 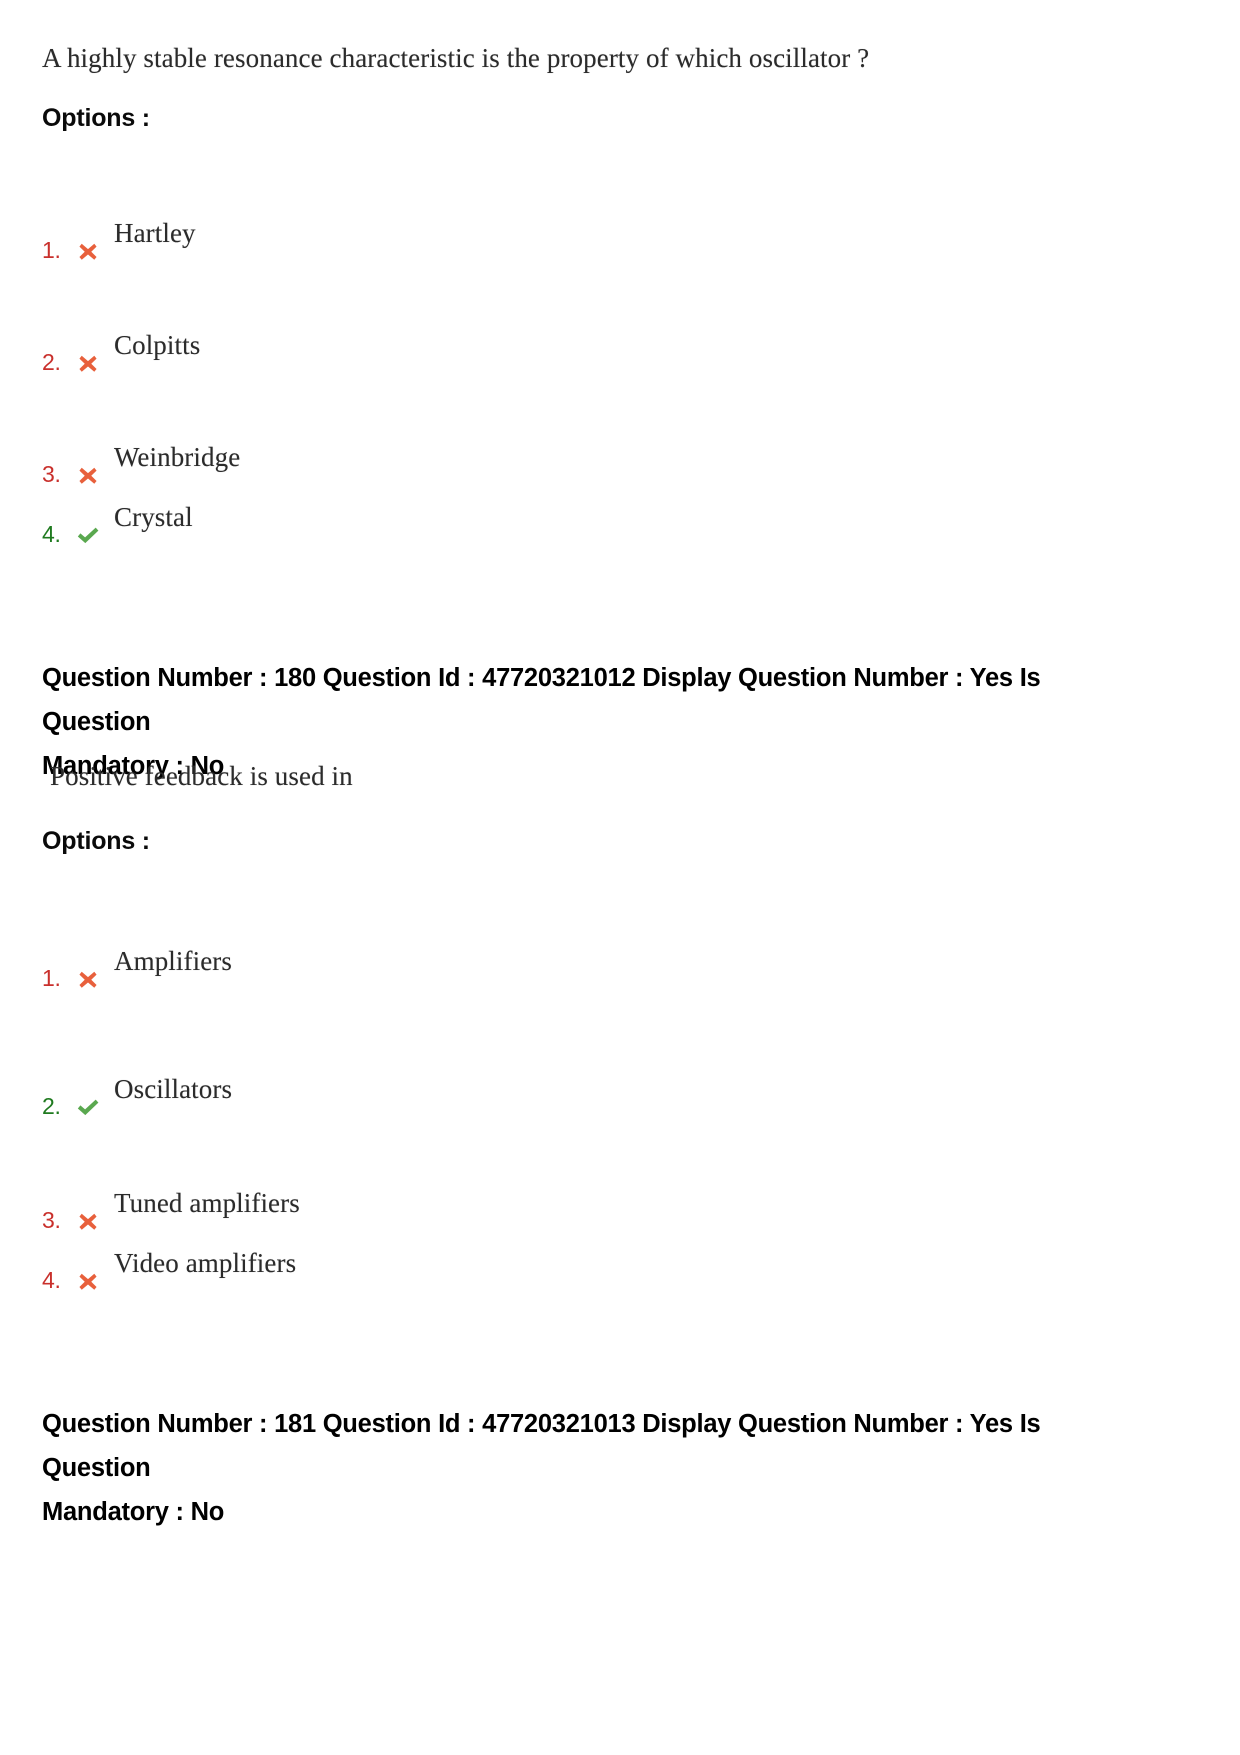 I want to click on question-text: Positive feedback is used in, so click(x=201, y=776).